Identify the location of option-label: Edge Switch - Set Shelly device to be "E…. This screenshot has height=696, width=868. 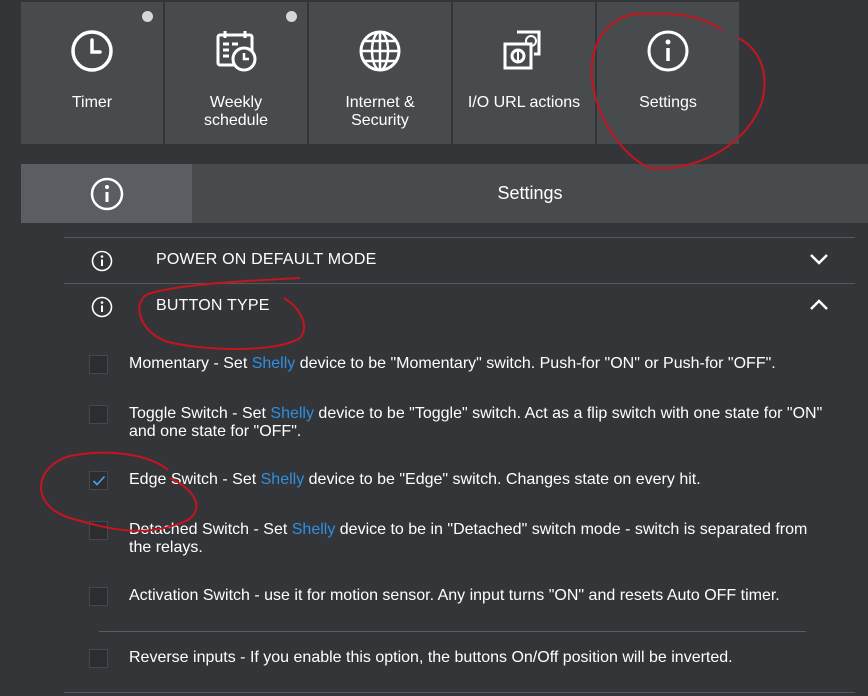
(415, 479).